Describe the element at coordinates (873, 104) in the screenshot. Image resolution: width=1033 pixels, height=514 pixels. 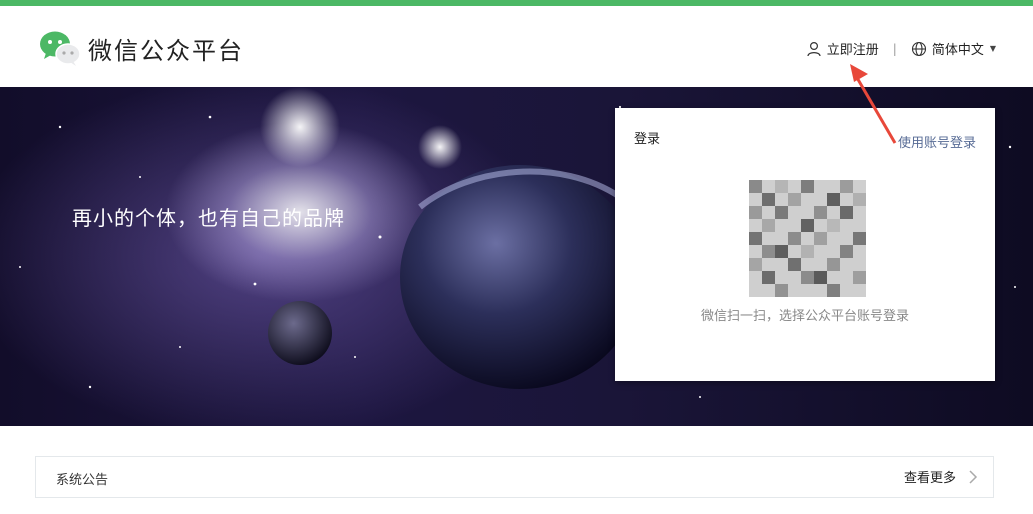
I see `annotation-arrow-icon` at that location.